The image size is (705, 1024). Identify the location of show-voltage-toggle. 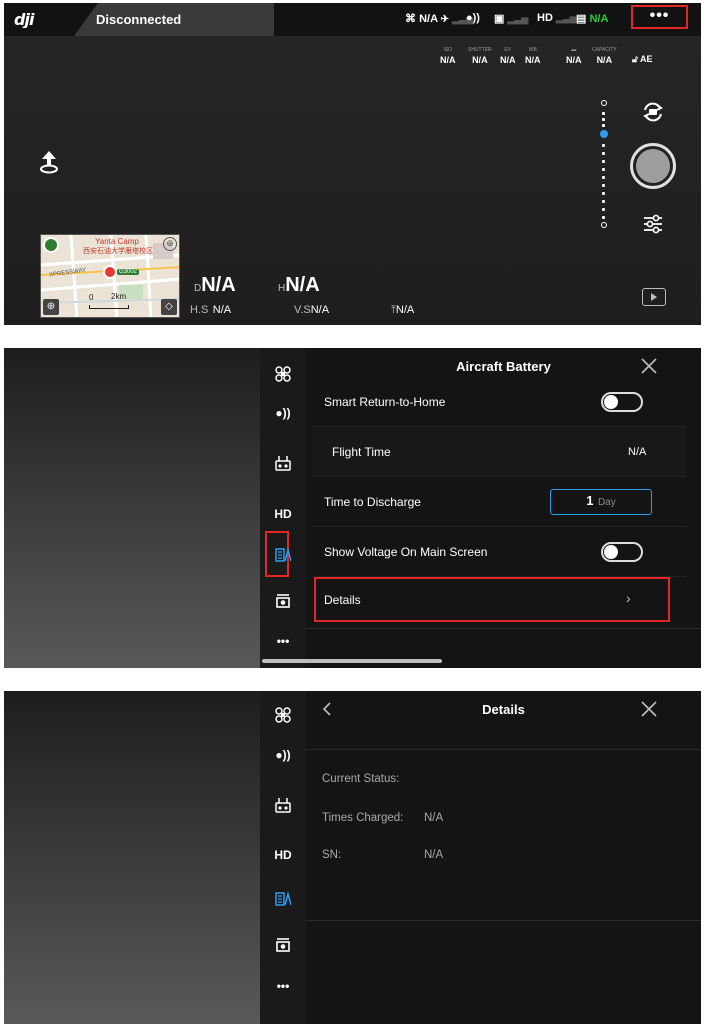
(622, 552).